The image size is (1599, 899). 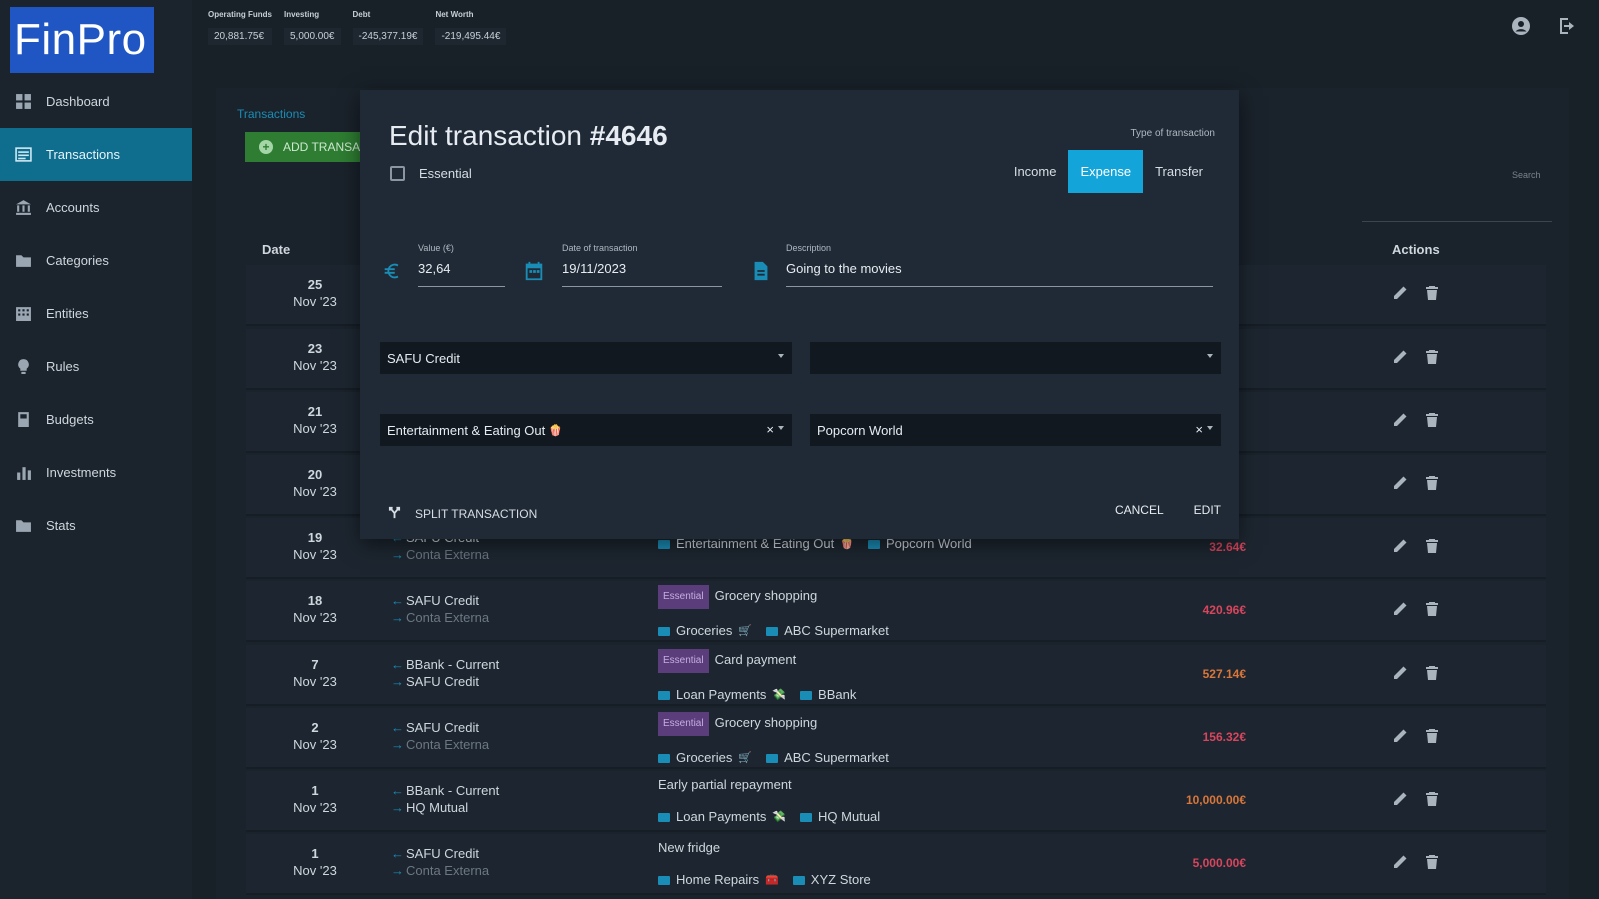 I want to click on clear-entity-icon: ×, so click(x=1199, y=429).